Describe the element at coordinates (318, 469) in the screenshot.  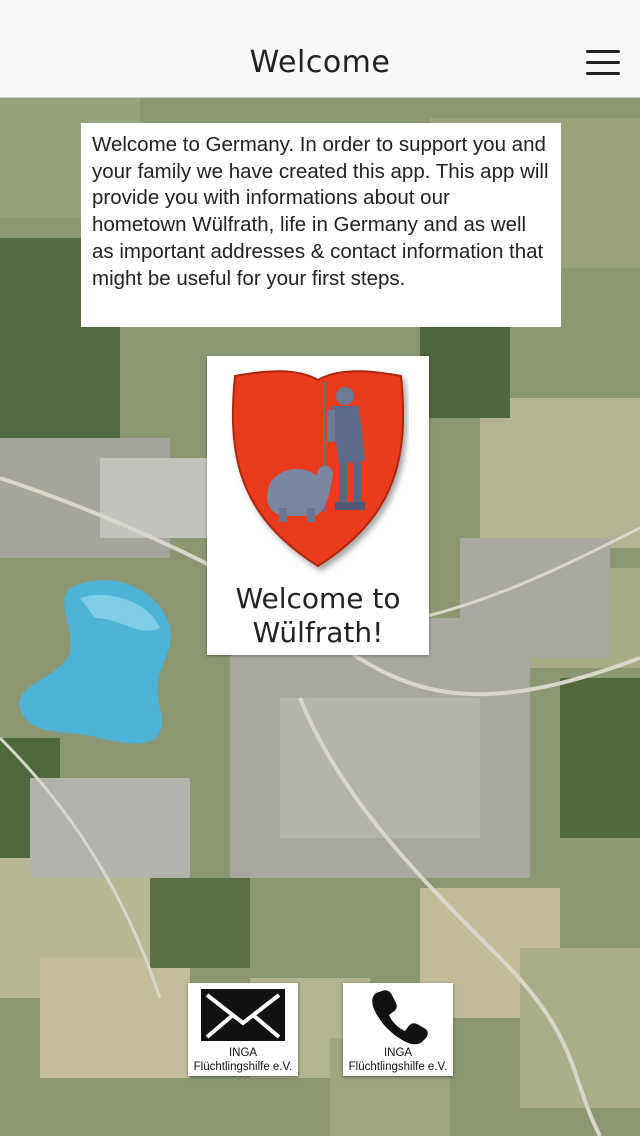
I see `wuelfrath-coat-of-arms-icon` at that location.